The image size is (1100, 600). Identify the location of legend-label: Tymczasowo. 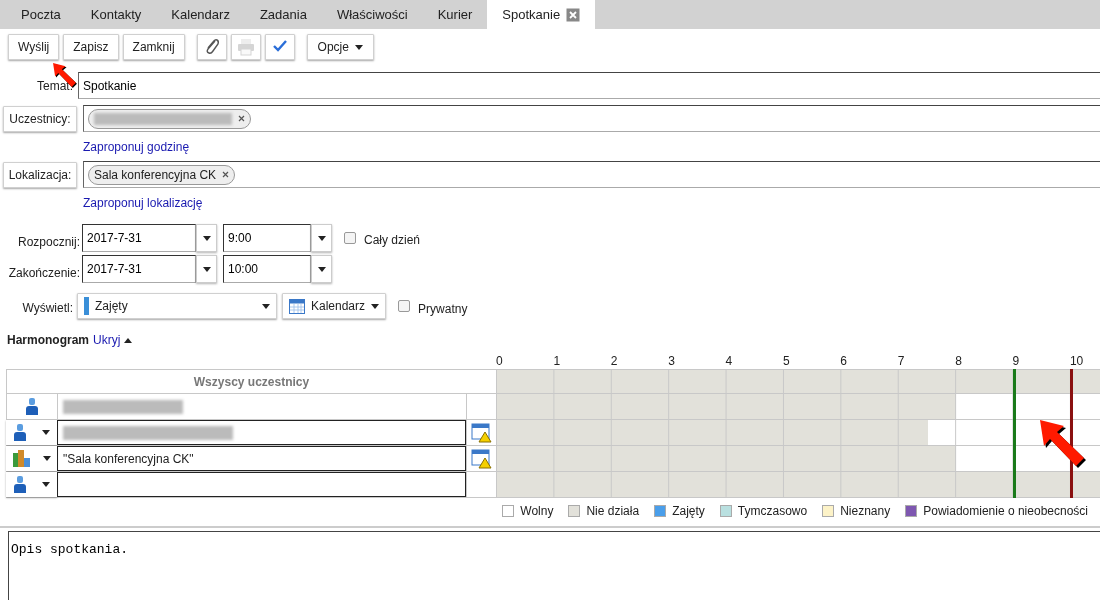
(772, 511).